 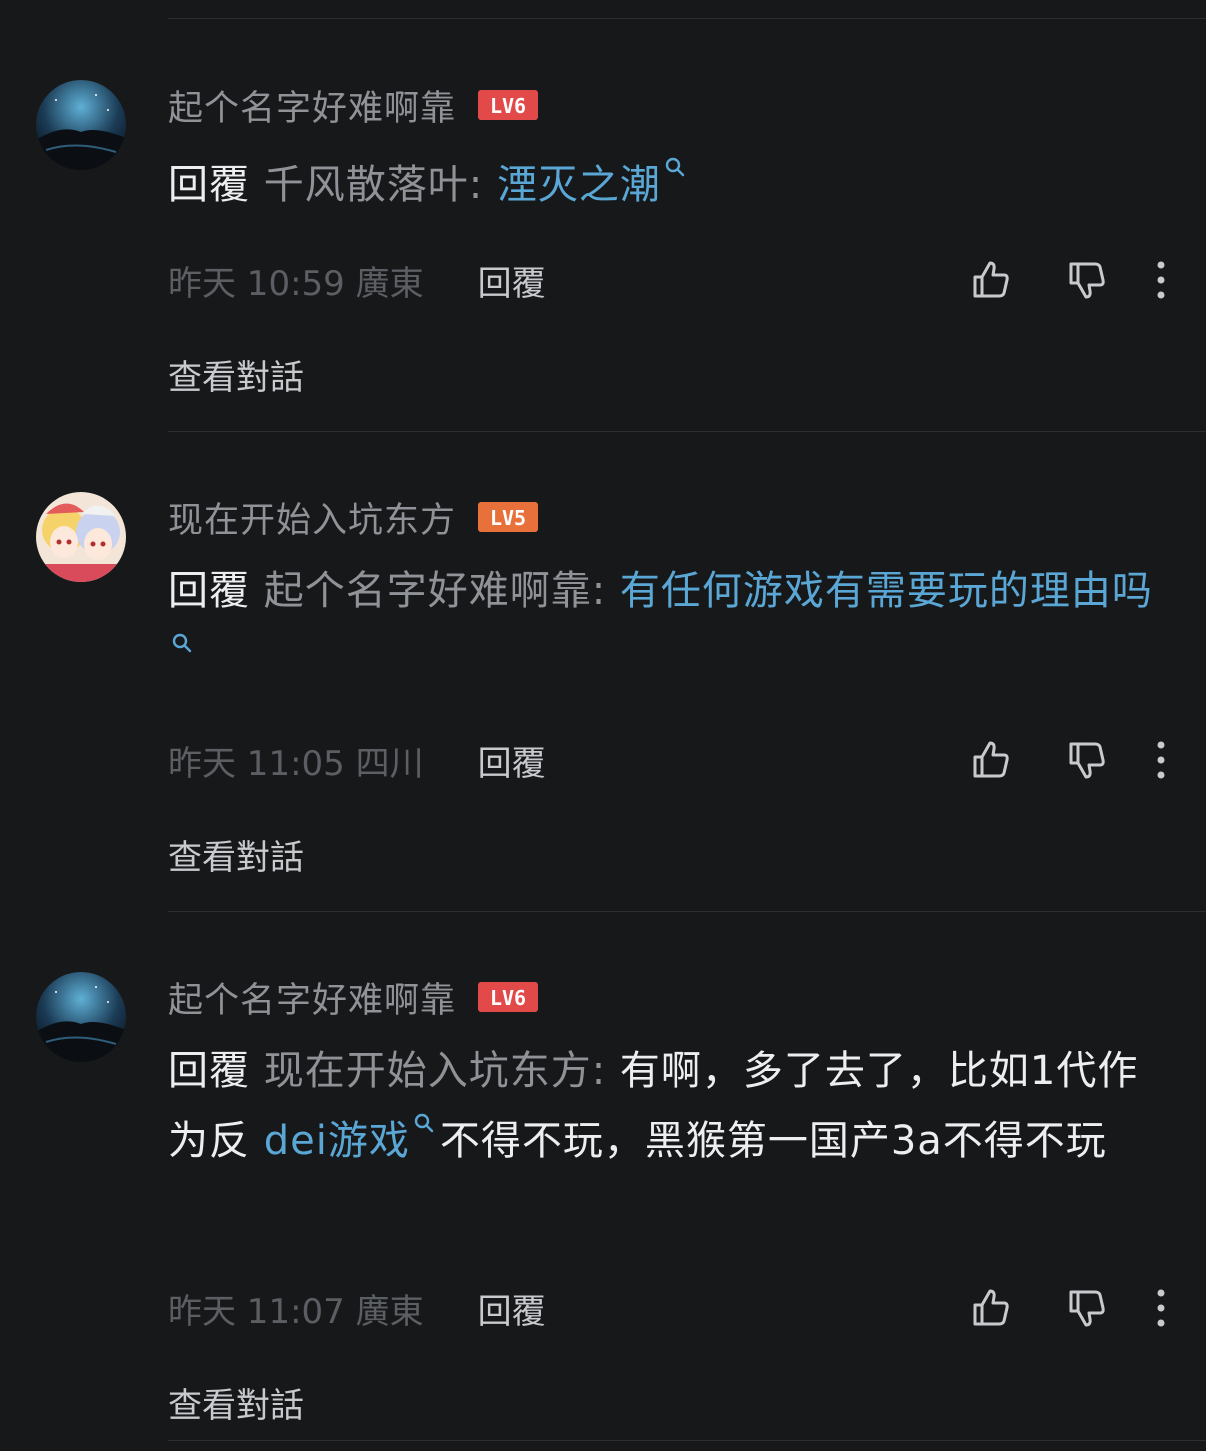 What do you see at coordinates (312, 517) in the screenshot?
I see `username: 现在开始入坑东方` at bounding box center [312, 517].